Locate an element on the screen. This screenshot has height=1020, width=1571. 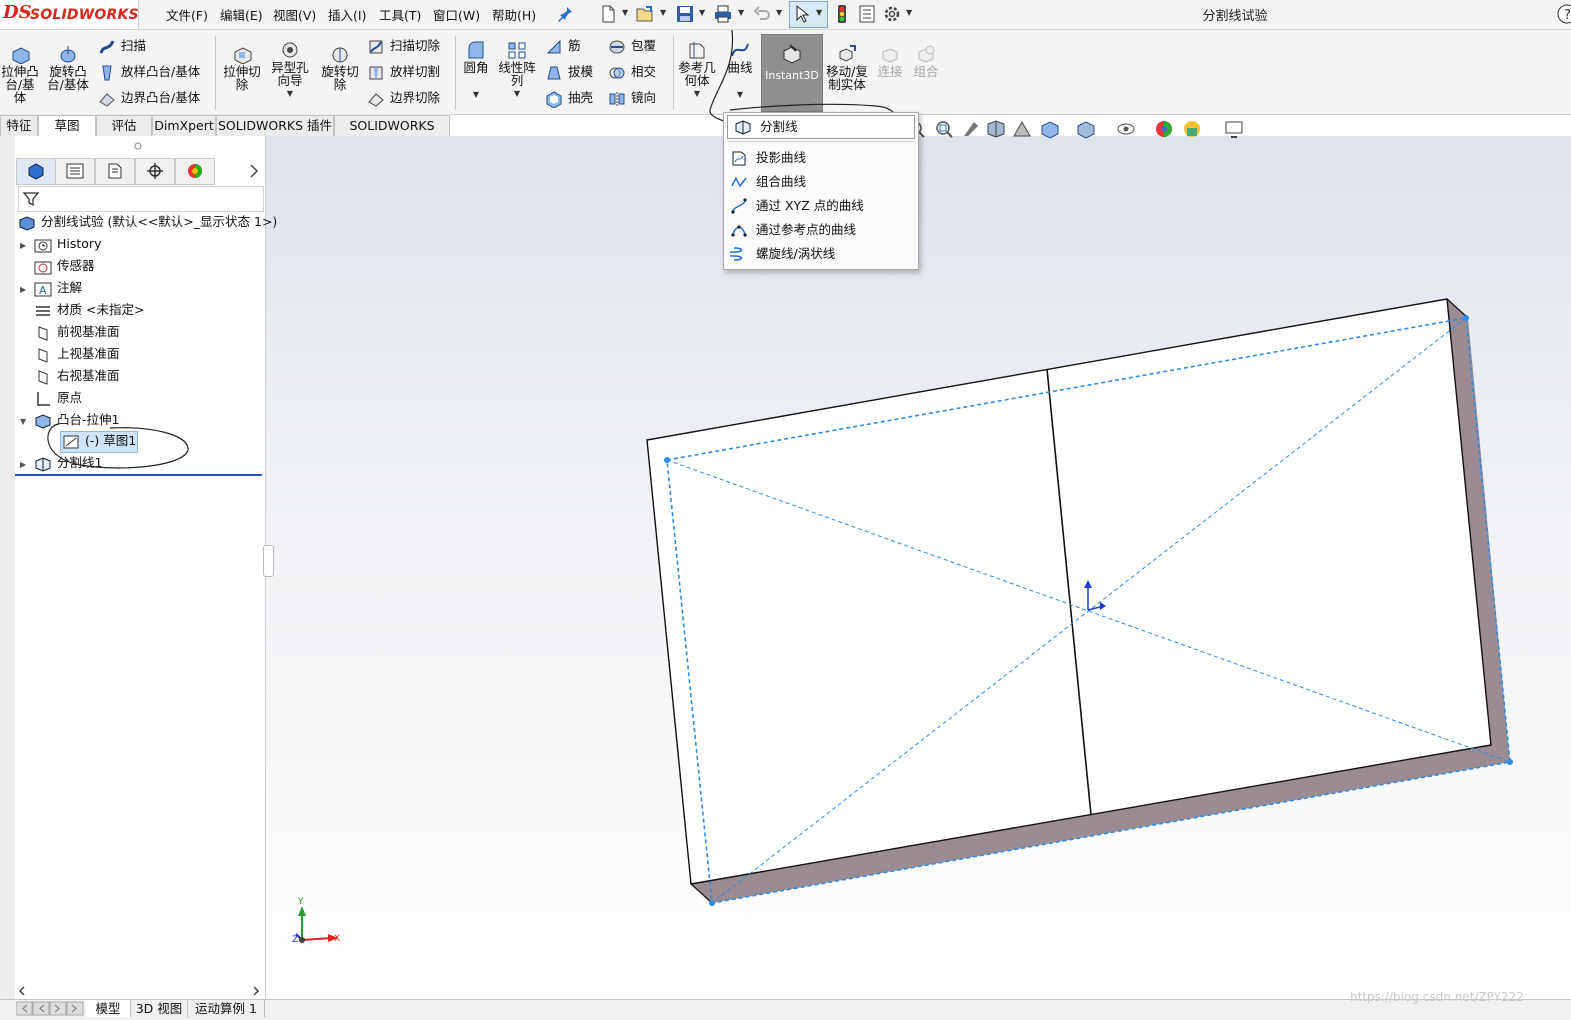
tree-item-sensors: 传感器 is located at coordinates (57, 266).